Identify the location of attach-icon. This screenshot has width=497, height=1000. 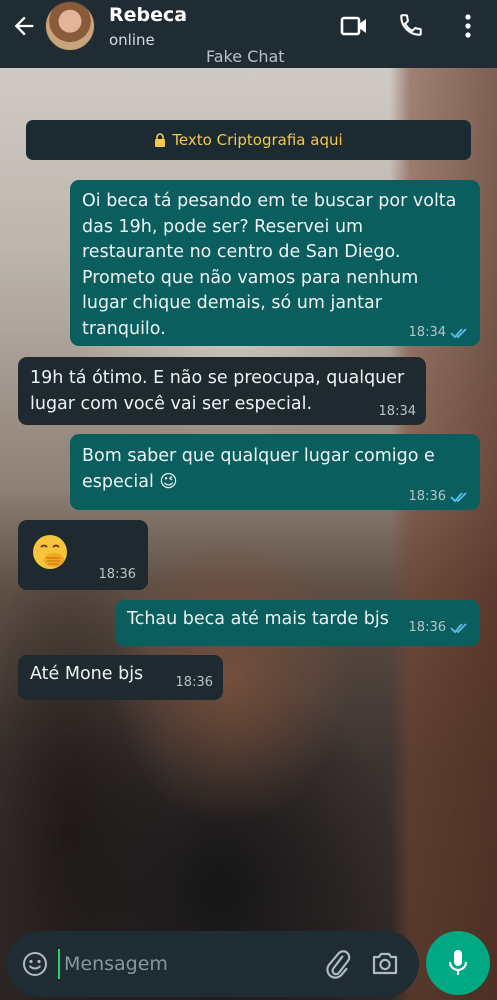
(338, 964).